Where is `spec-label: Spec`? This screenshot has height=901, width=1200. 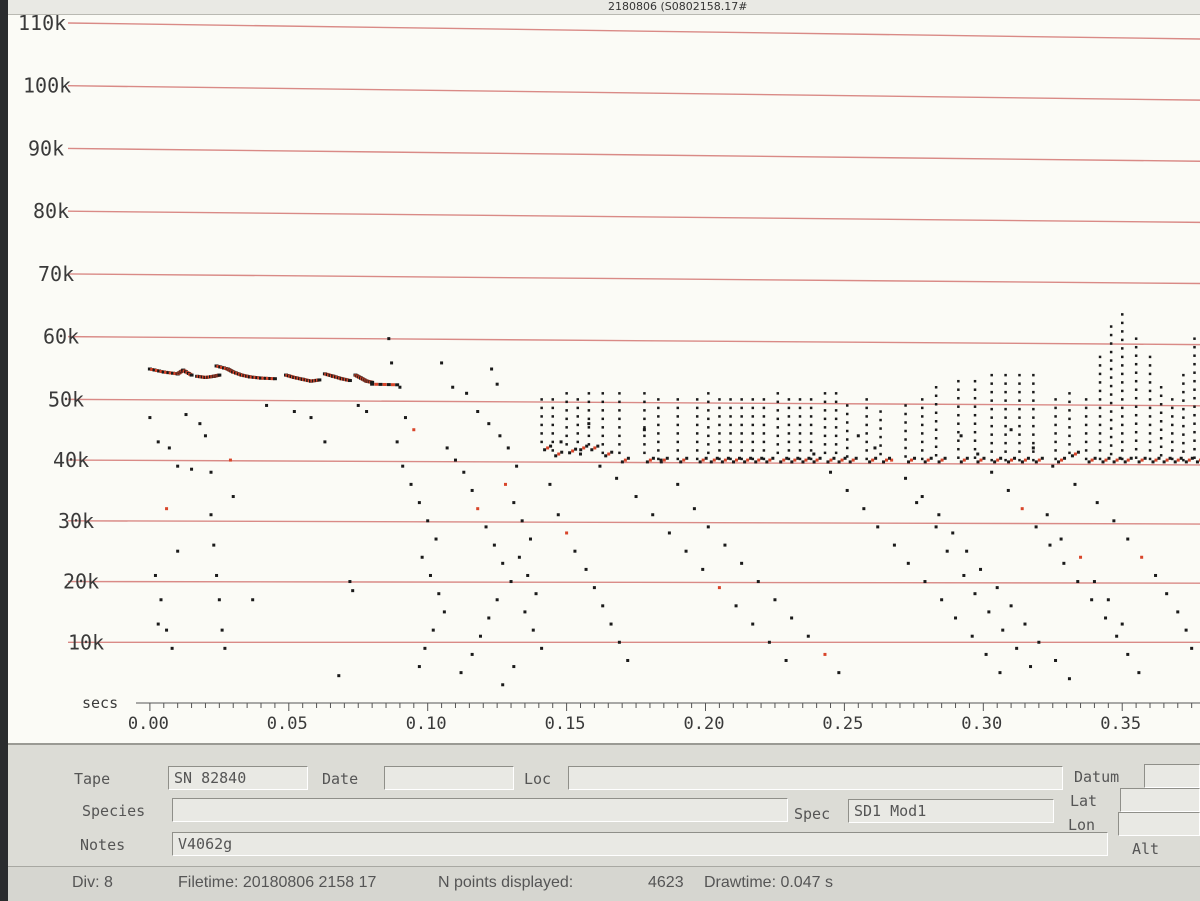 spec-label: Spec is located at coordinates (812, 814).